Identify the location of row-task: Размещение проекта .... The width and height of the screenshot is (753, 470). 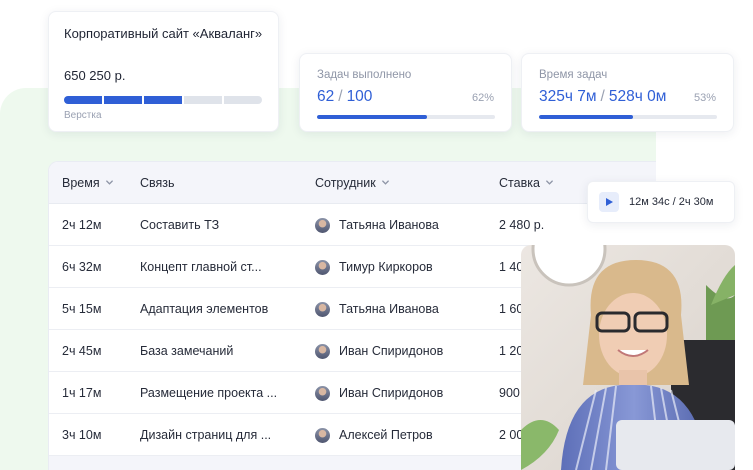
(209, 393).